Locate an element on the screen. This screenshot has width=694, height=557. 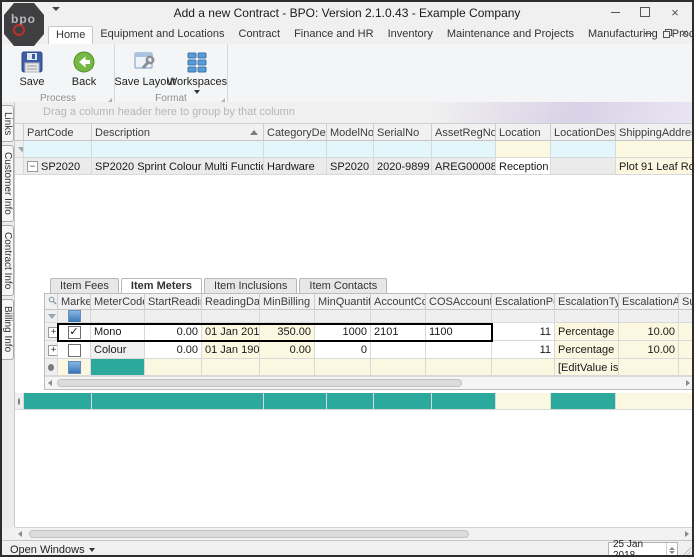
detail-tab-item-inclusions: Item Inclusions is located at coordinates (251, 285).